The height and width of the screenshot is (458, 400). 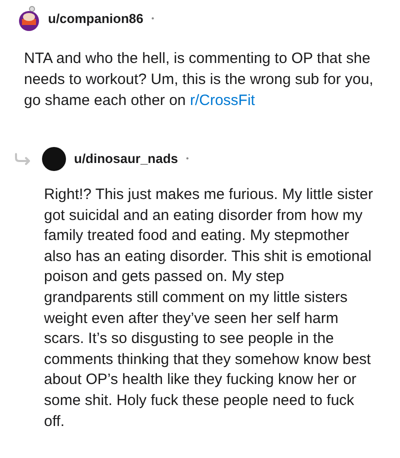 What do you see at coordinates (126, 159) in the screenshot?
I see `username-link: u/dinosaur_nads` at bounding box center [126, 159].